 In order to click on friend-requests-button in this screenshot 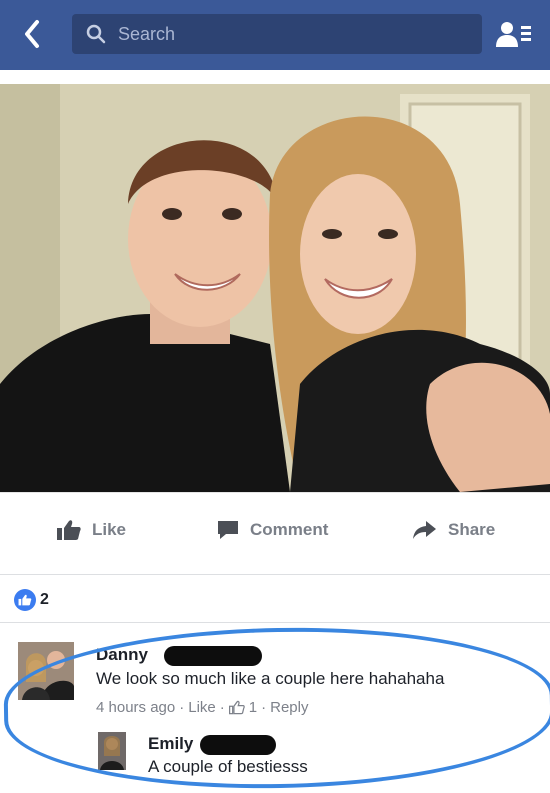, I will do `click(514, 34)`.